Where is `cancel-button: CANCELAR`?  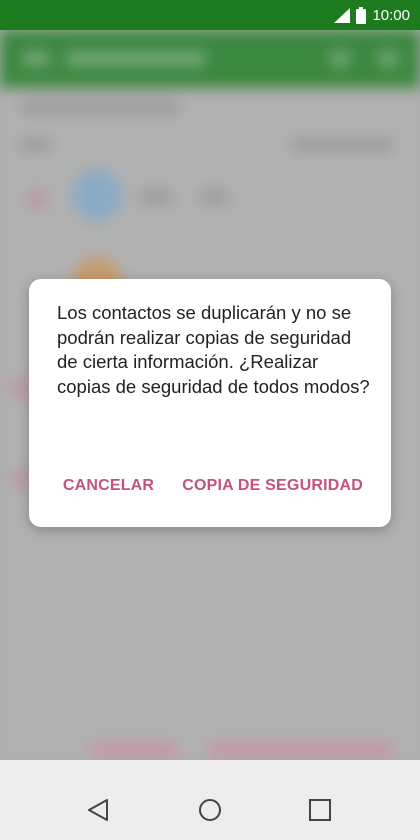
cancel-button: CANCELAR is located at coordinates (108, 486).